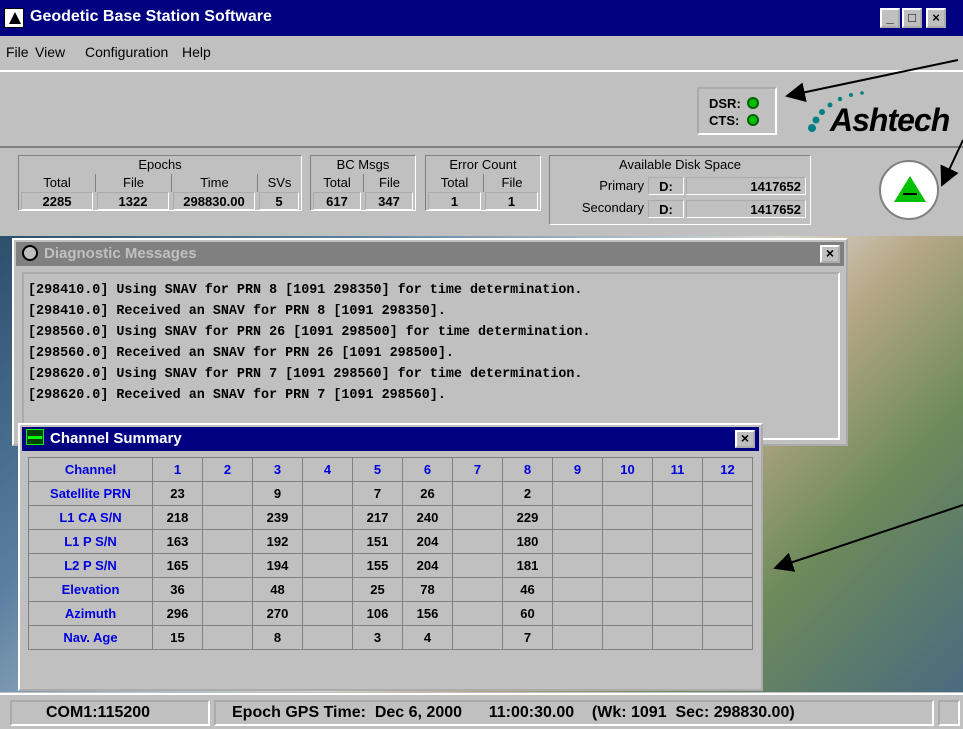 The height and width of the screenshot is (729, 963). I want to click on error-count-title: Error Count, so click(483, 164).